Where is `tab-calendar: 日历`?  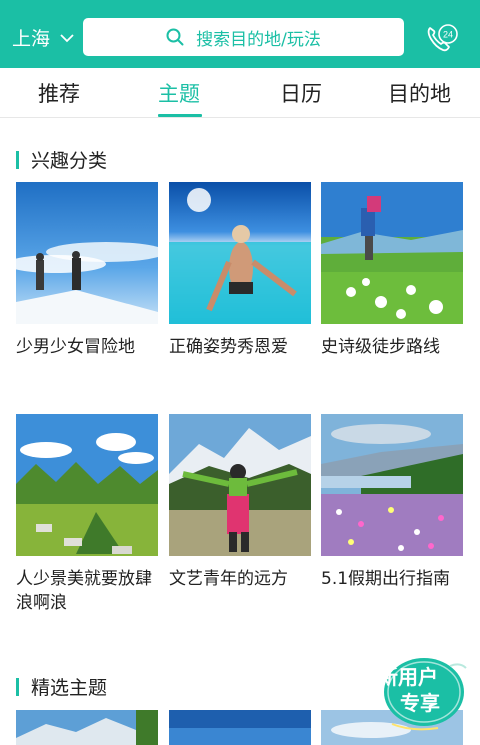
tab-calendar: 日历 is located at coordinates (301, 93).